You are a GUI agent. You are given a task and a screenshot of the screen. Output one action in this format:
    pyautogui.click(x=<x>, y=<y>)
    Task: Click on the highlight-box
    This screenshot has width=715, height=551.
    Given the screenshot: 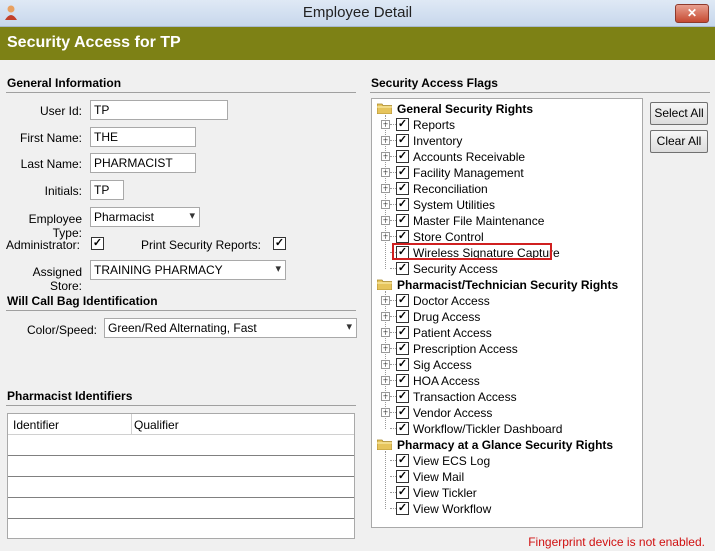 What is the action you would take?
    pyautogui.click(x=472, y=251)
    